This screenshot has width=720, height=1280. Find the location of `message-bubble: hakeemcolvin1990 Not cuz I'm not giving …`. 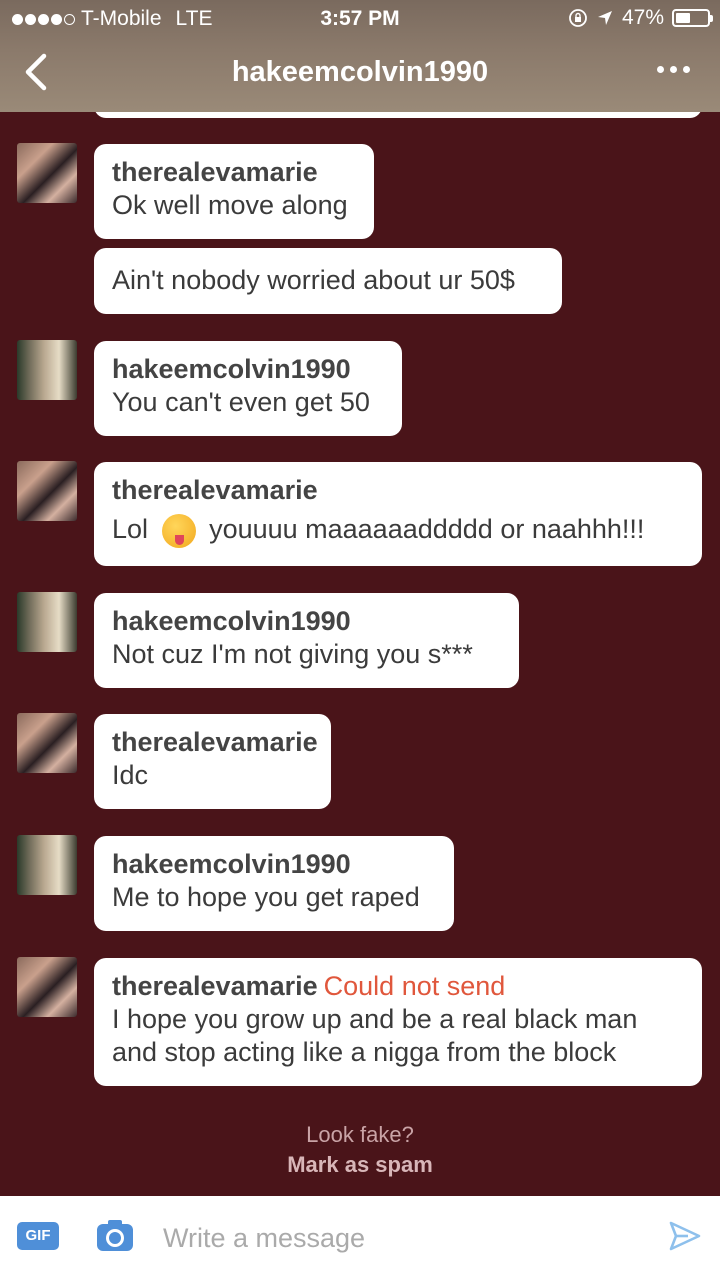

message-bubble: hakeemcolvin1990 Not cuz I'm not giving … is located at coordinates (306, 640).